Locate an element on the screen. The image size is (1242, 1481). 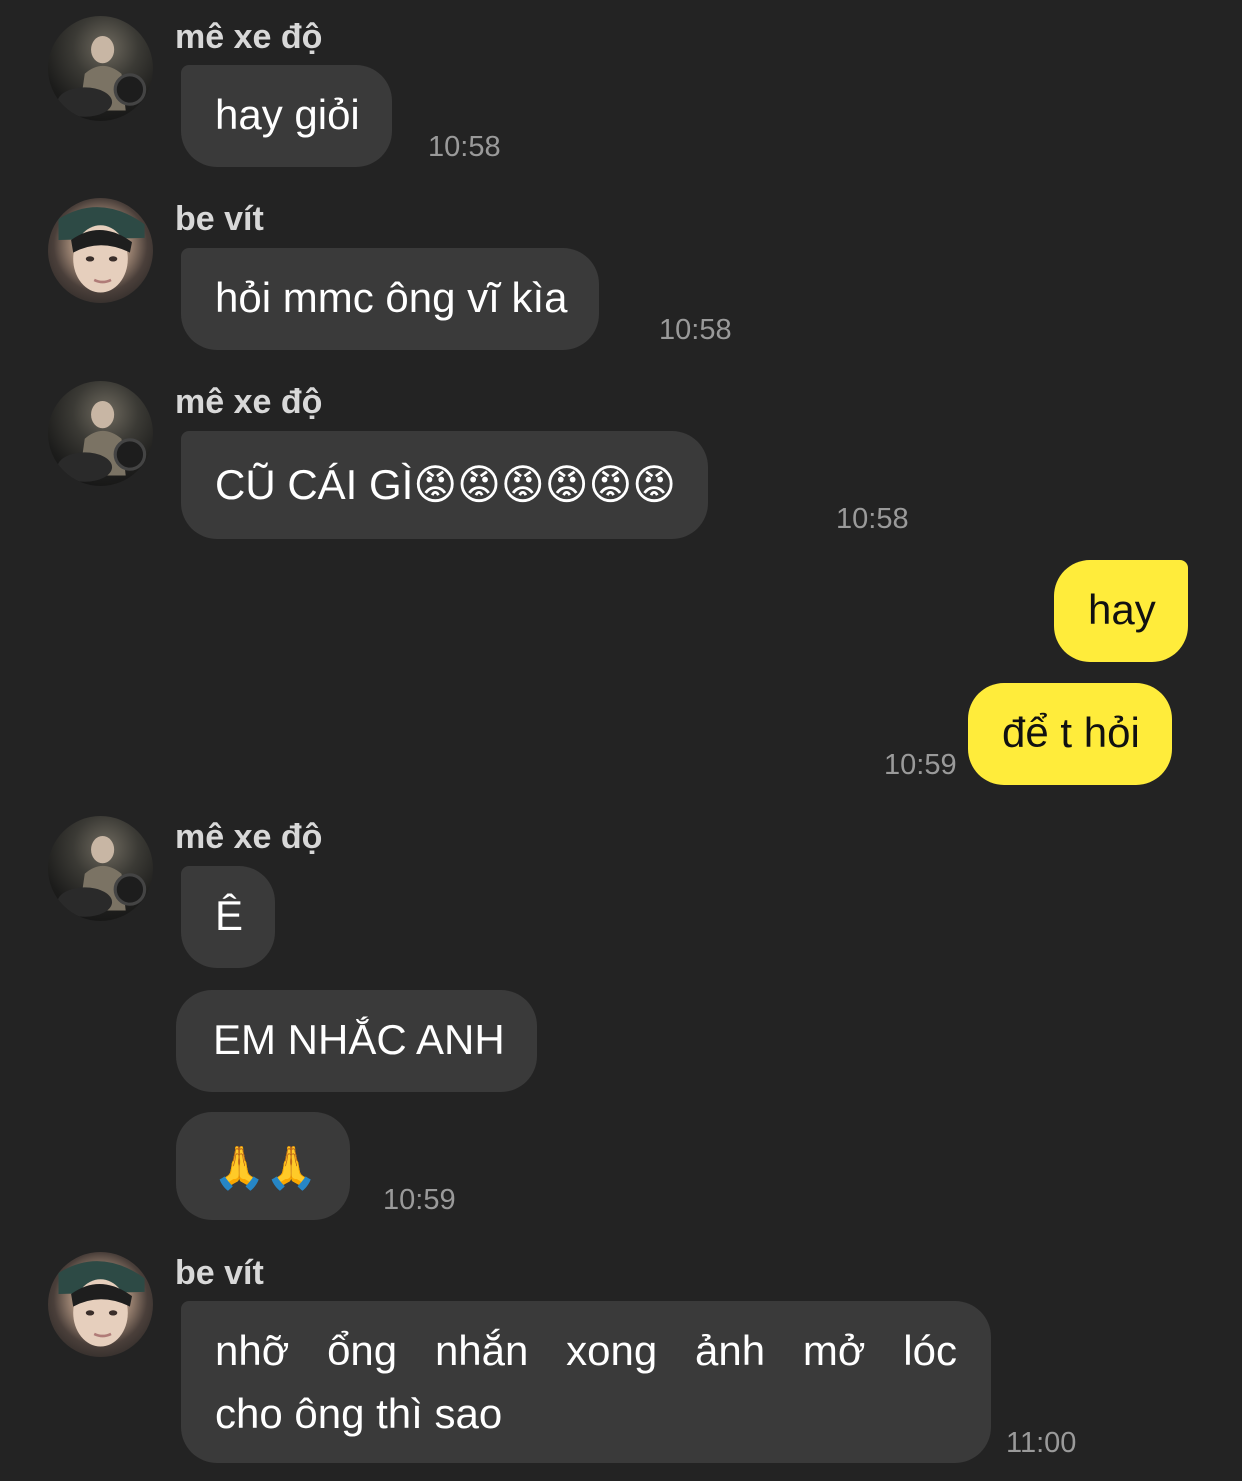
word: nhỡ is located at coordinates (252, 1350).